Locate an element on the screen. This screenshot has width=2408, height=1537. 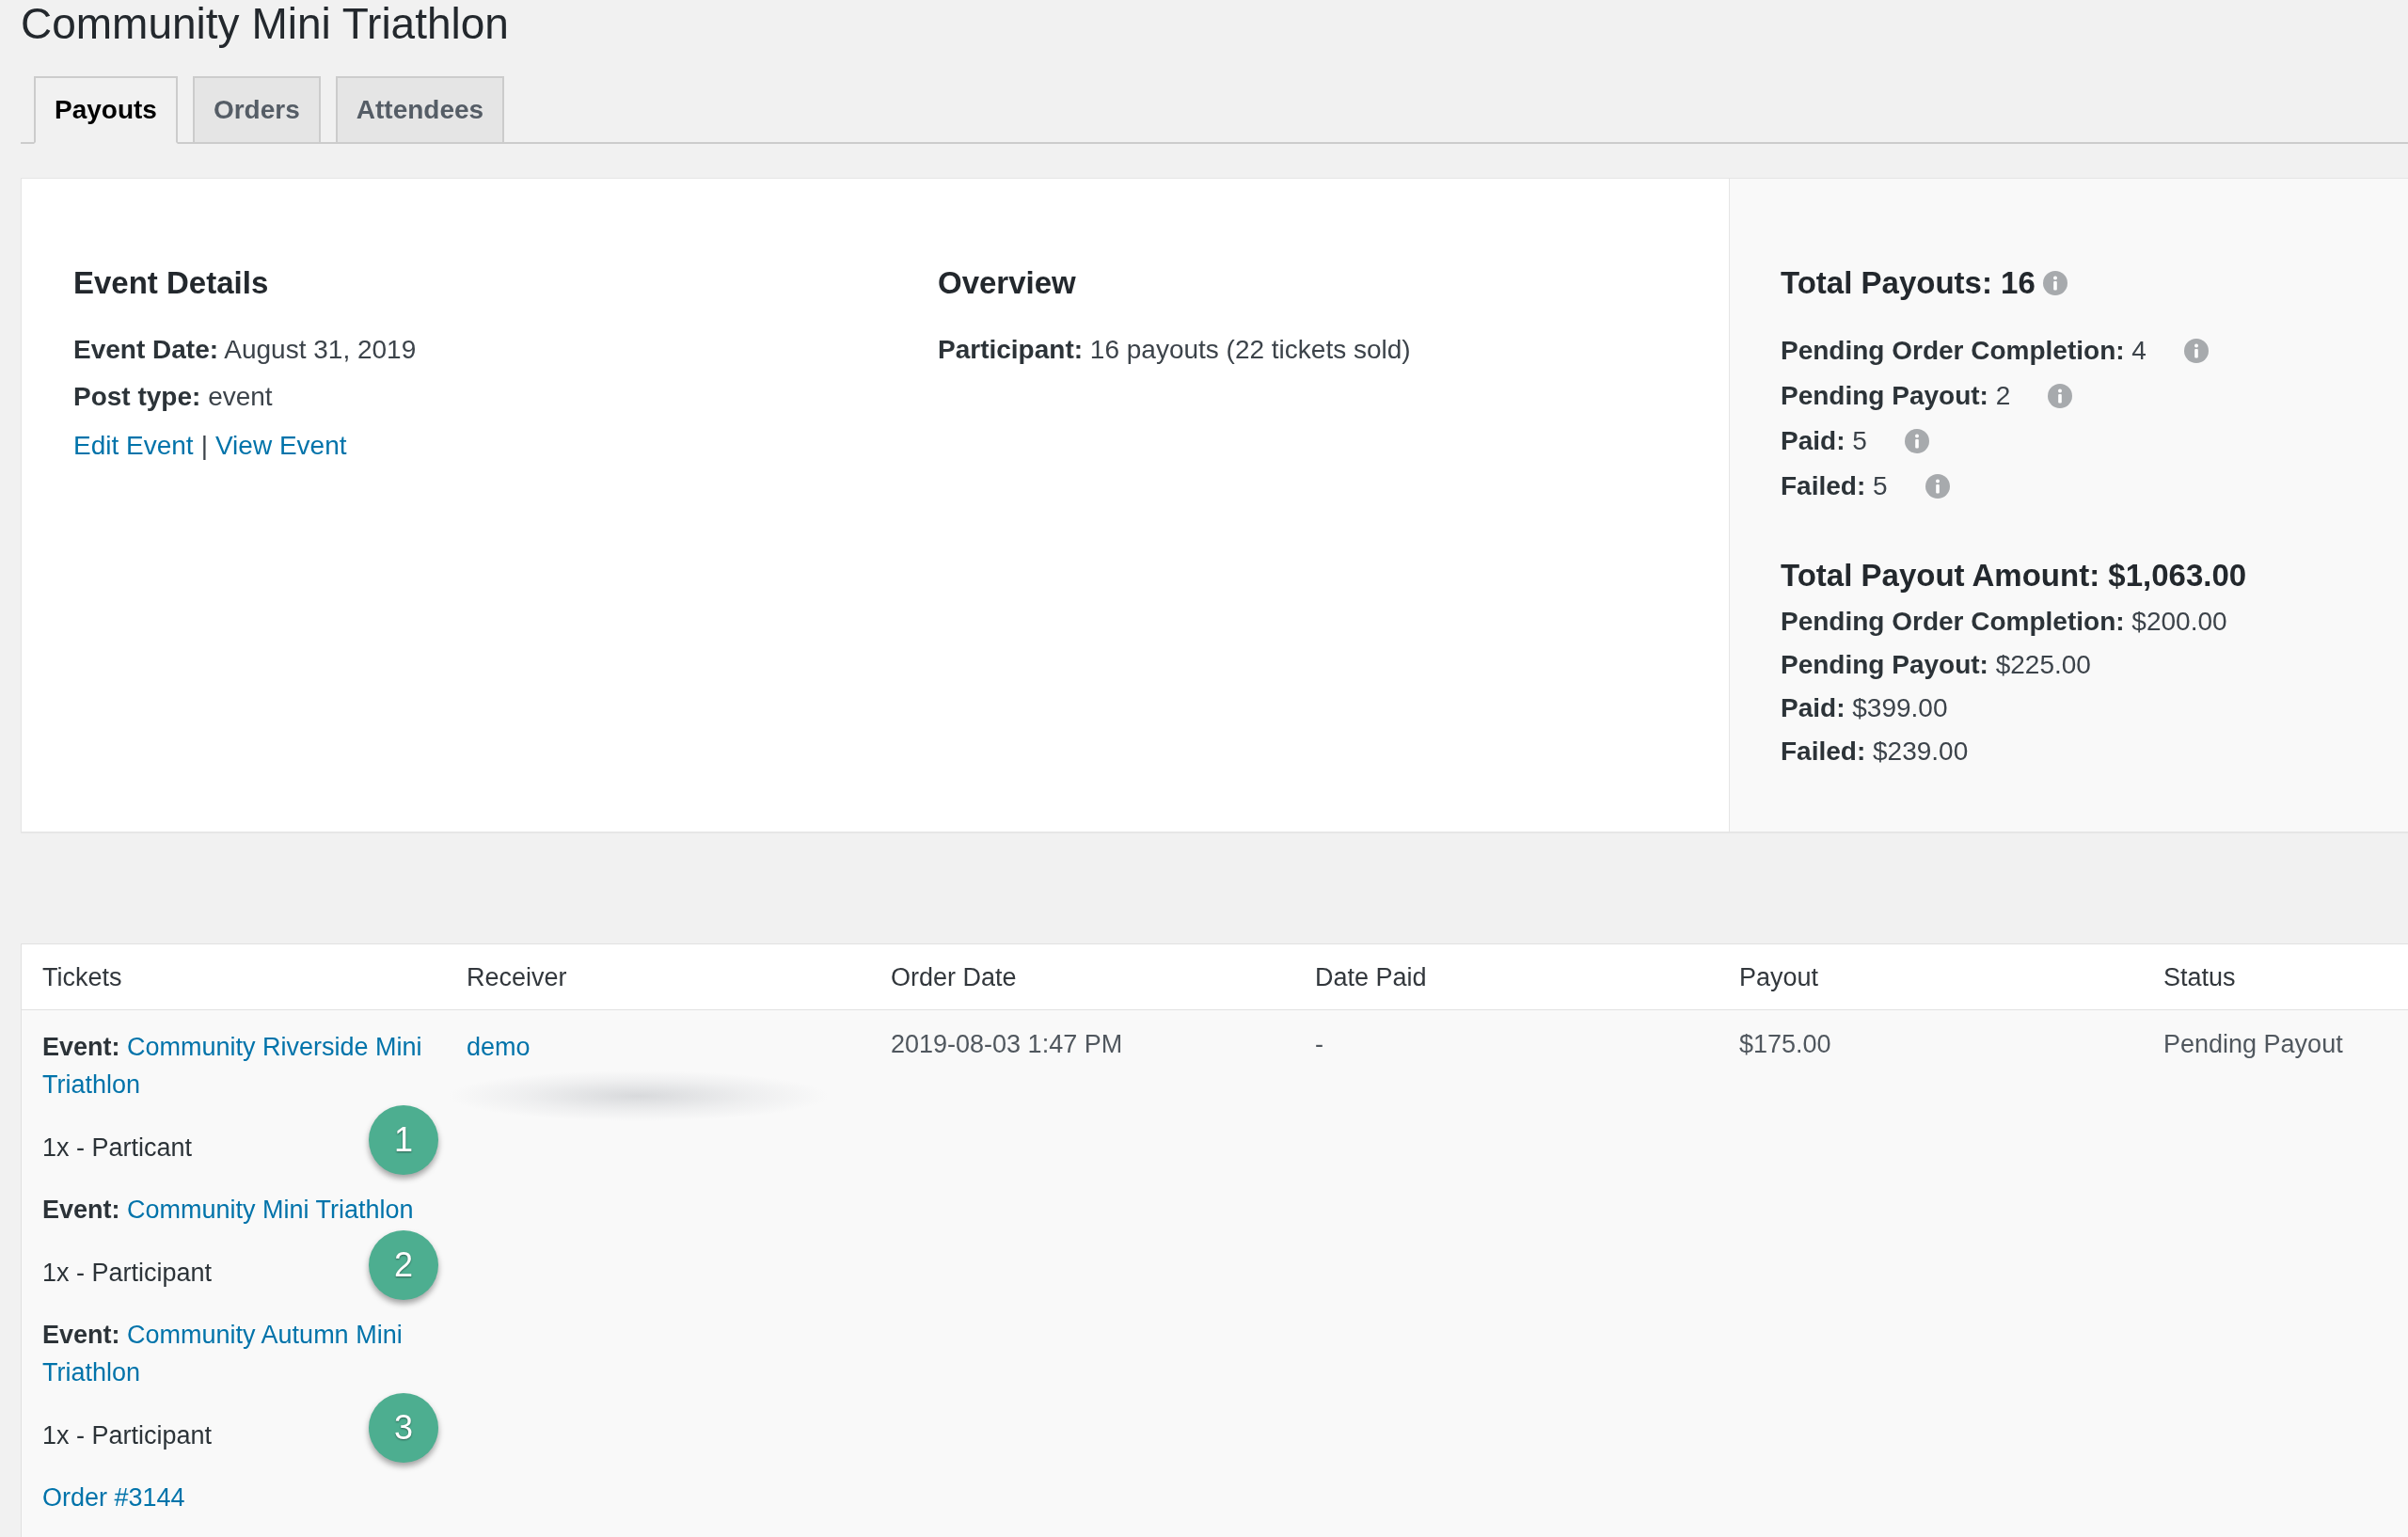
payout-amount: Paid: $399.00 is located at coordinates (1865, 708).